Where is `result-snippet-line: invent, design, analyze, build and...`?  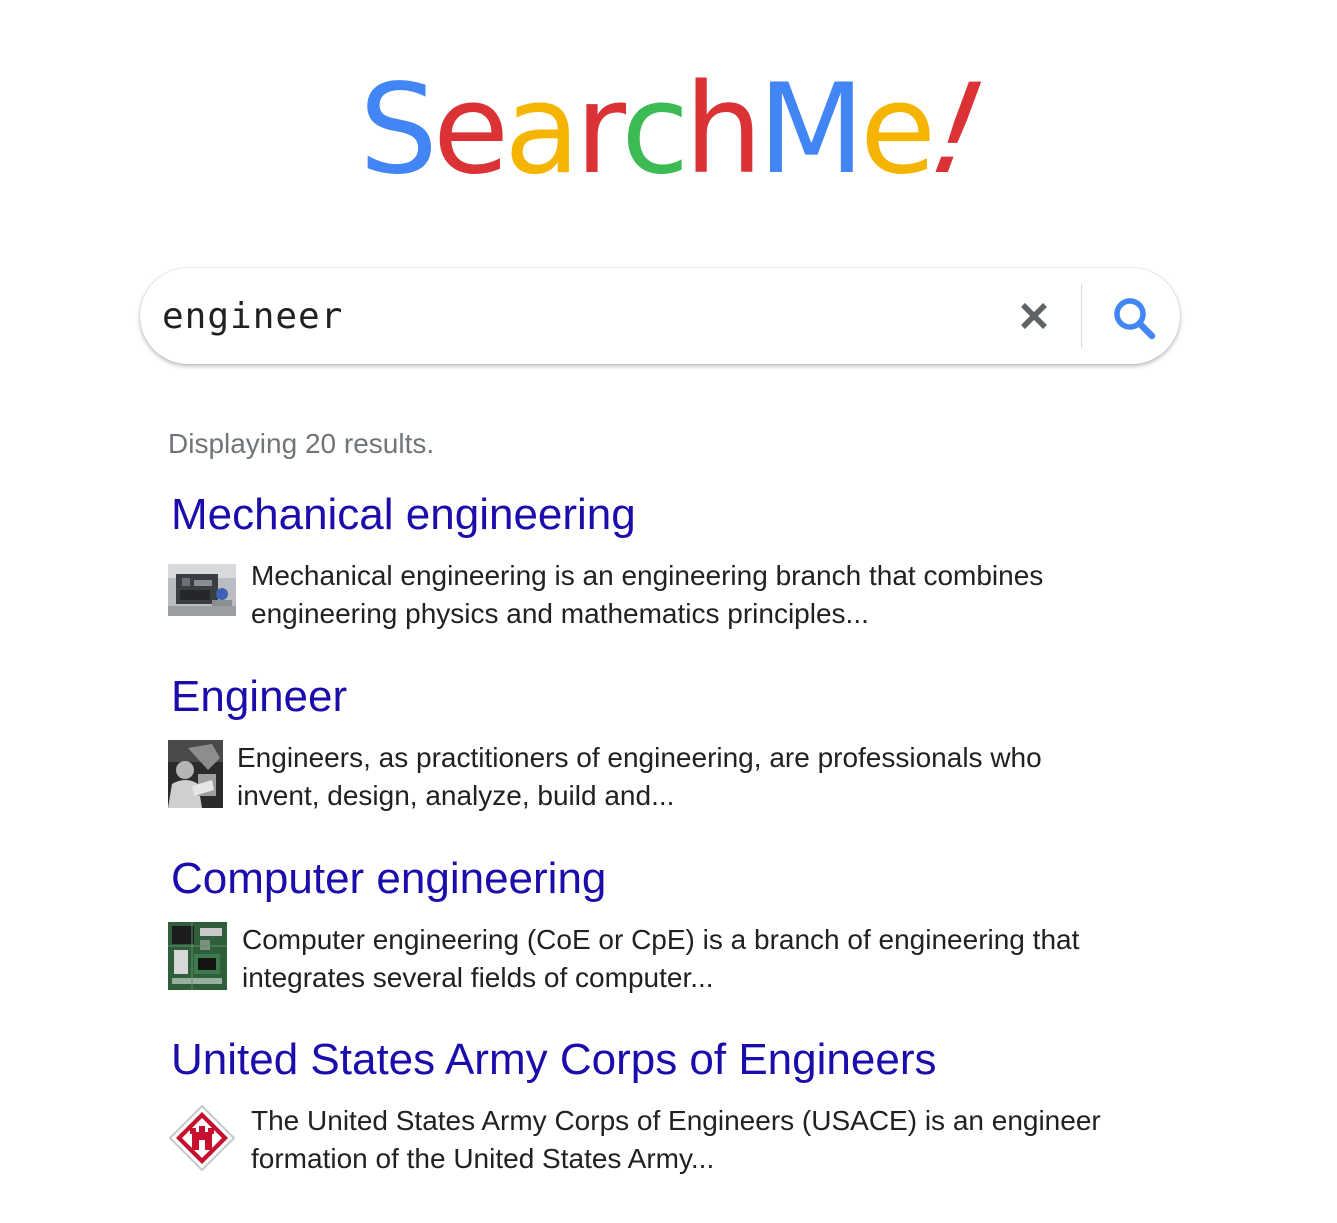 result-snippet-line: invent, design, analyze, build and... is located at coordinates (456, 795).